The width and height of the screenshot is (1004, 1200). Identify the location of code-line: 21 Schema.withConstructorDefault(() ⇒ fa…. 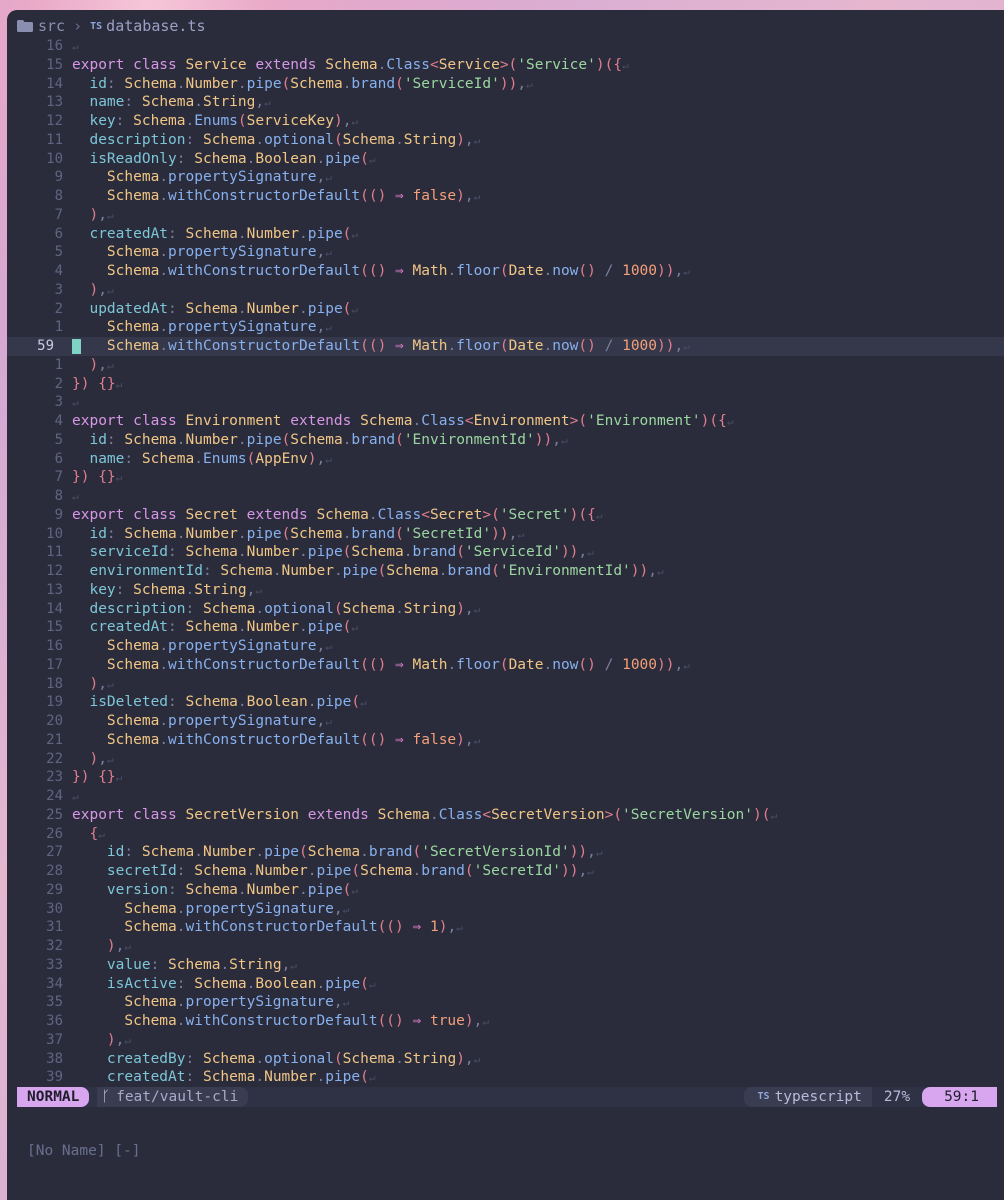
(505, 740).